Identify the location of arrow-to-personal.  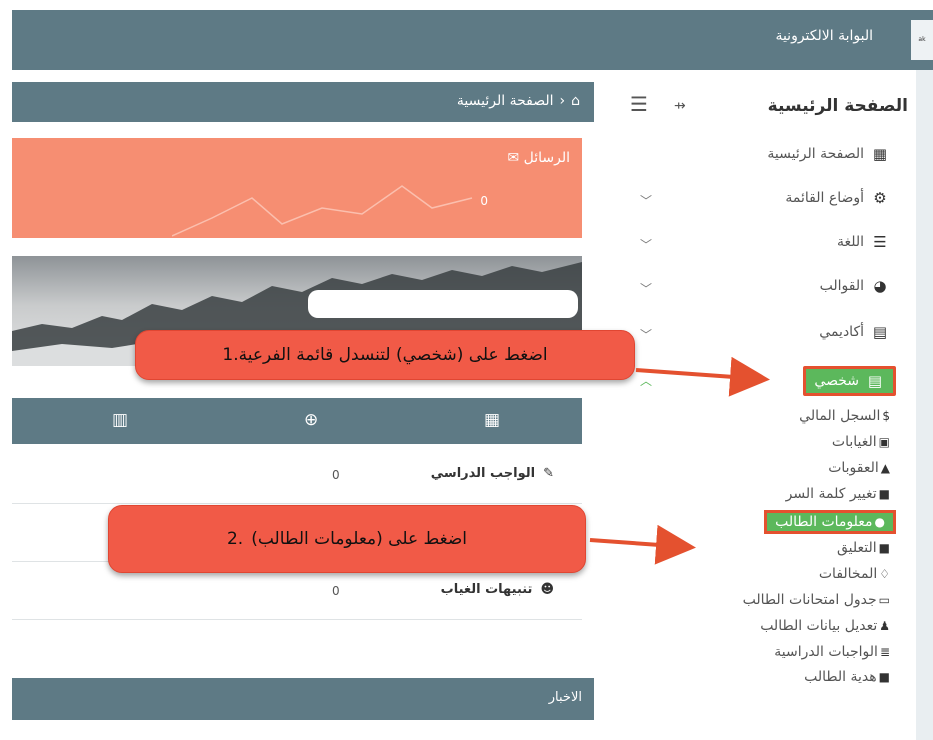
(702, 376).